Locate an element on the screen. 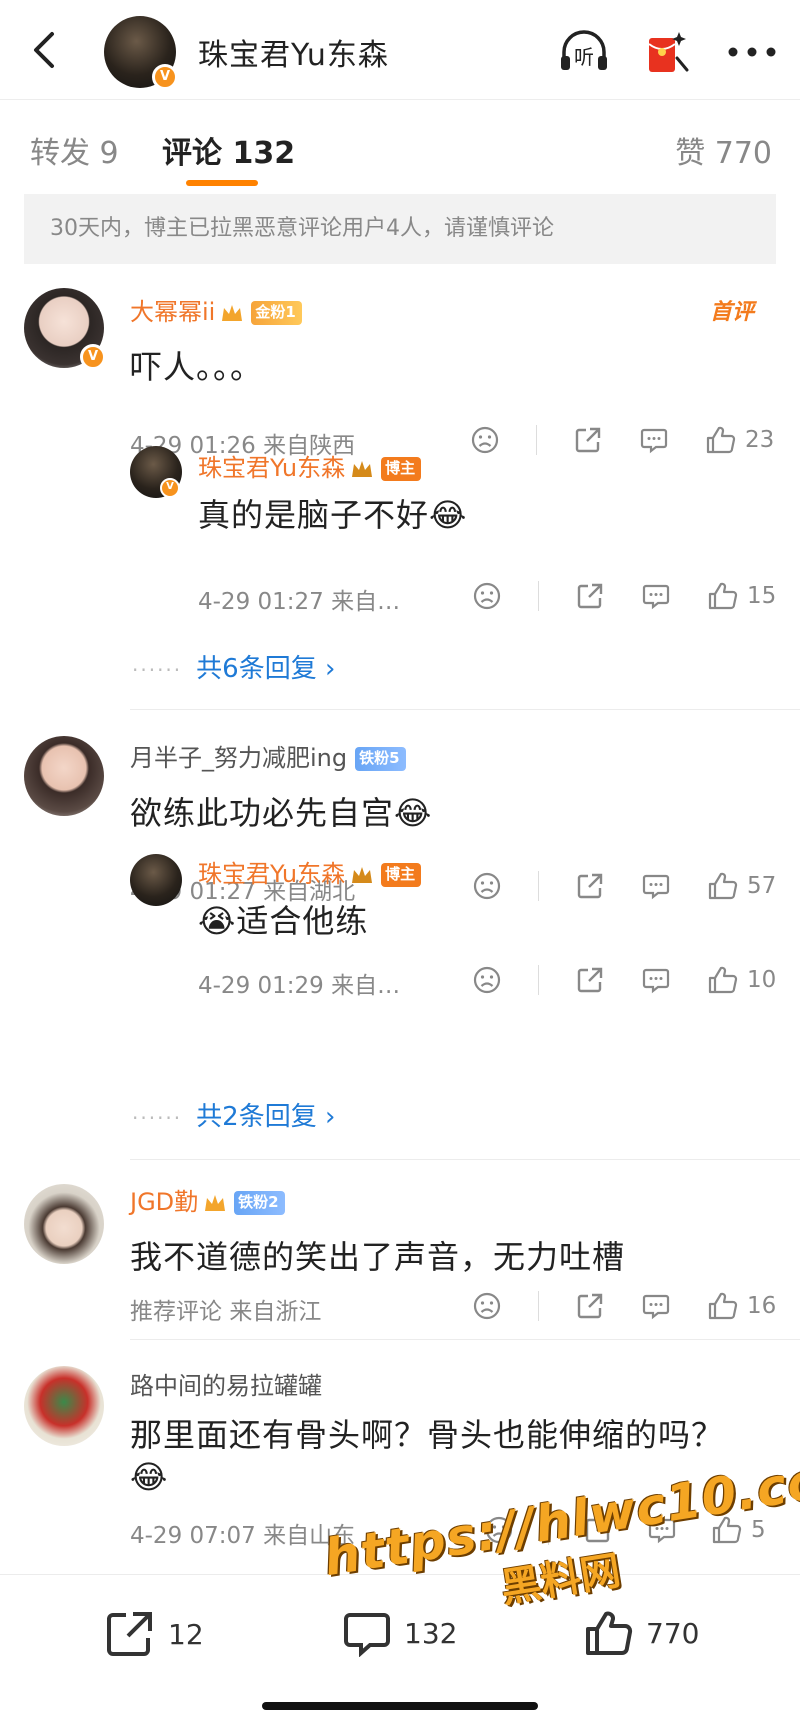 The image size is (800, 1718). tab-bar: 转发 9 评论 132 赞 770 is located at coordinates (400, 147).